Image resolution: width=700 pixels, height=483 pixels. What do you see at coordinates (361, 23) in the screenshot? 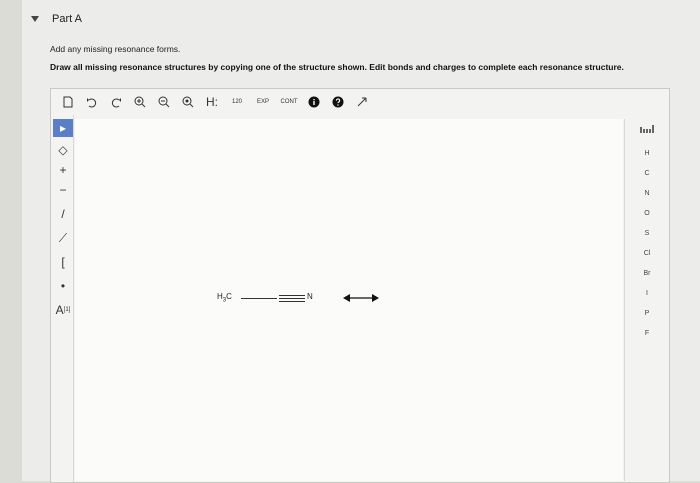
I see `part-header: Part A` at bounding box center [361, 23].